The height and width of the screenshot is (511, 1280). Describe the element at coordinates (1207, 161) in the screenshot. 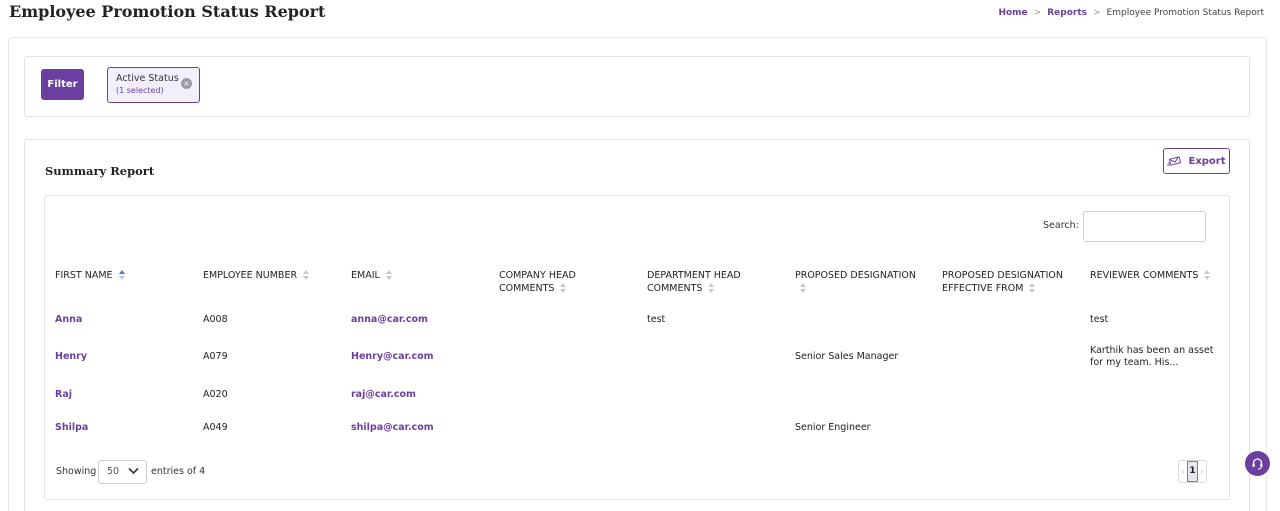

I see `export-label: Export` at that location.